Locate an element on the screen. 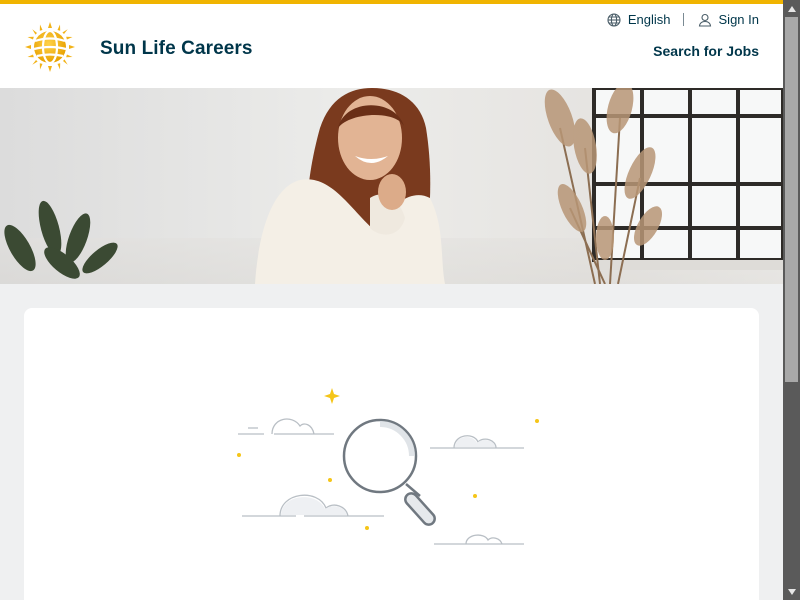 The image size is (800, 600). scrollbar-thumb is located at coordinates (791, 199).